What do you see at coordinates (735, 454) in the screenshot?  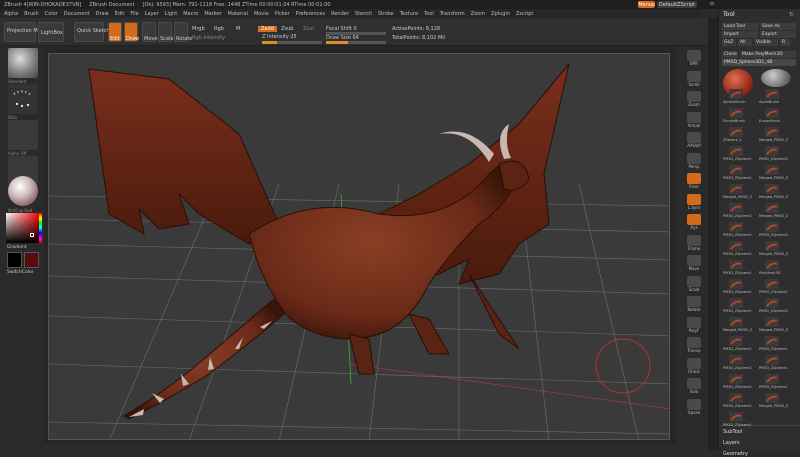 I see `geometry-section: Geometry` at bounding box center [735, 454].